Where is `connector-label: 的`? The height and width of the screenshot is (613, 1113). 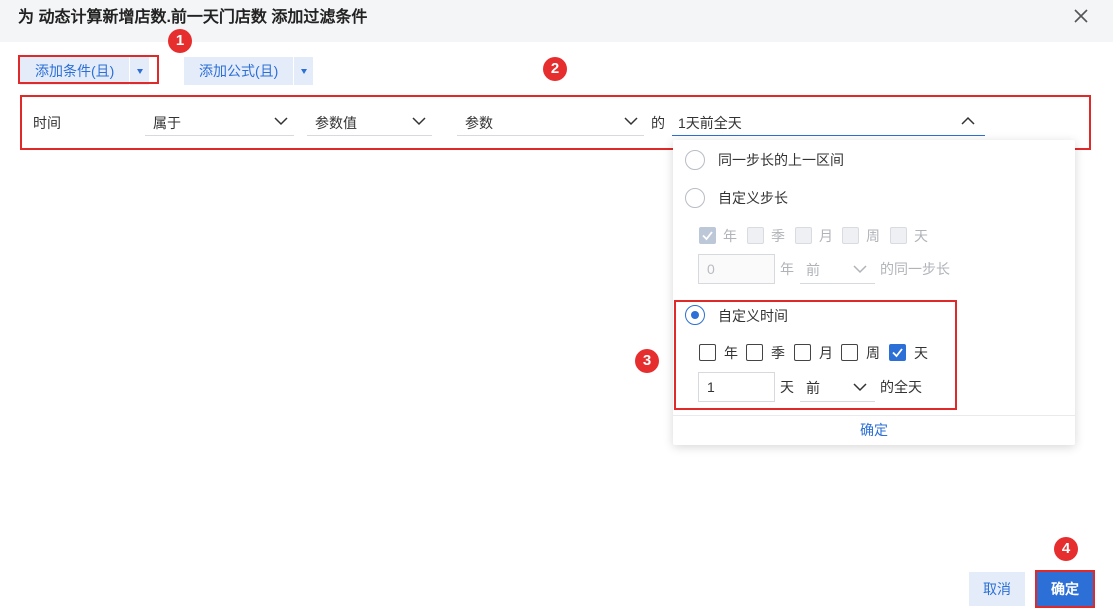
connector-label: 的 is located at coordinates (658, 123).